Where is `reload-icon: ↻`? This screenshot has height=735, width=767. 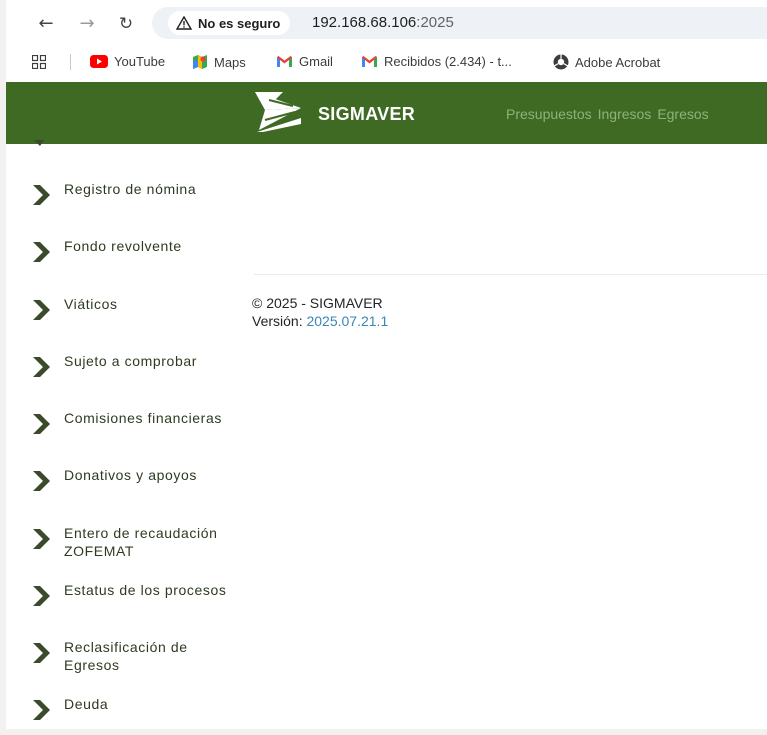 reload-icon: ↻ is located at coordinates (126, 24).